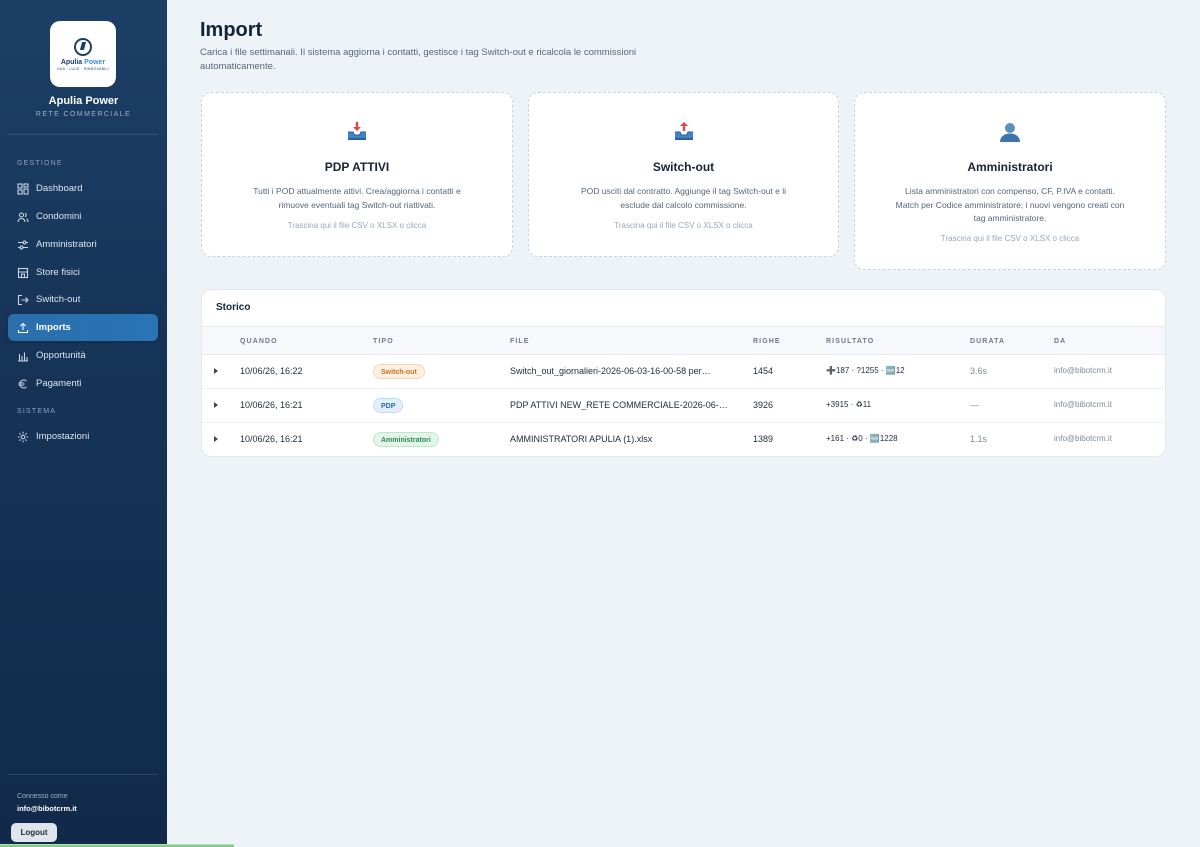  I want to click on cell-result: ➕187 · ?1255 · 🆕12, so click(865, 370).